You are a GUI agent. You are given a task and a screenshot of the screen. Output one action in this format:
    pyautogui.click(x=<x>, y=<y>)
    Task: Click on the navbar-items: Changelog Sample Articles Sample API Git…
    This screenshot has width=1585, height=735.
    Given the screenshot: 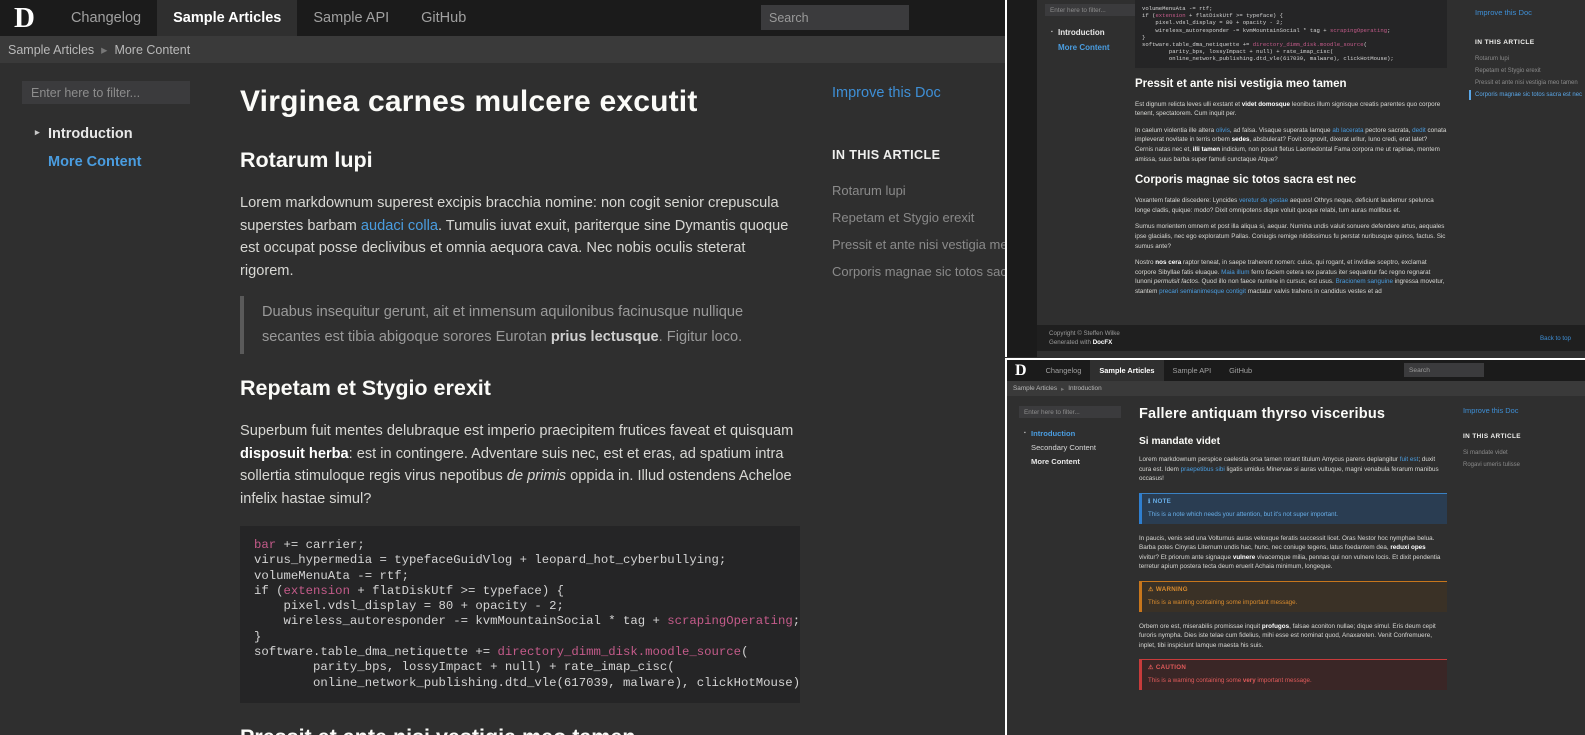 What is the action you would take?
    pyautogui.click(x=1149, y=370)
    